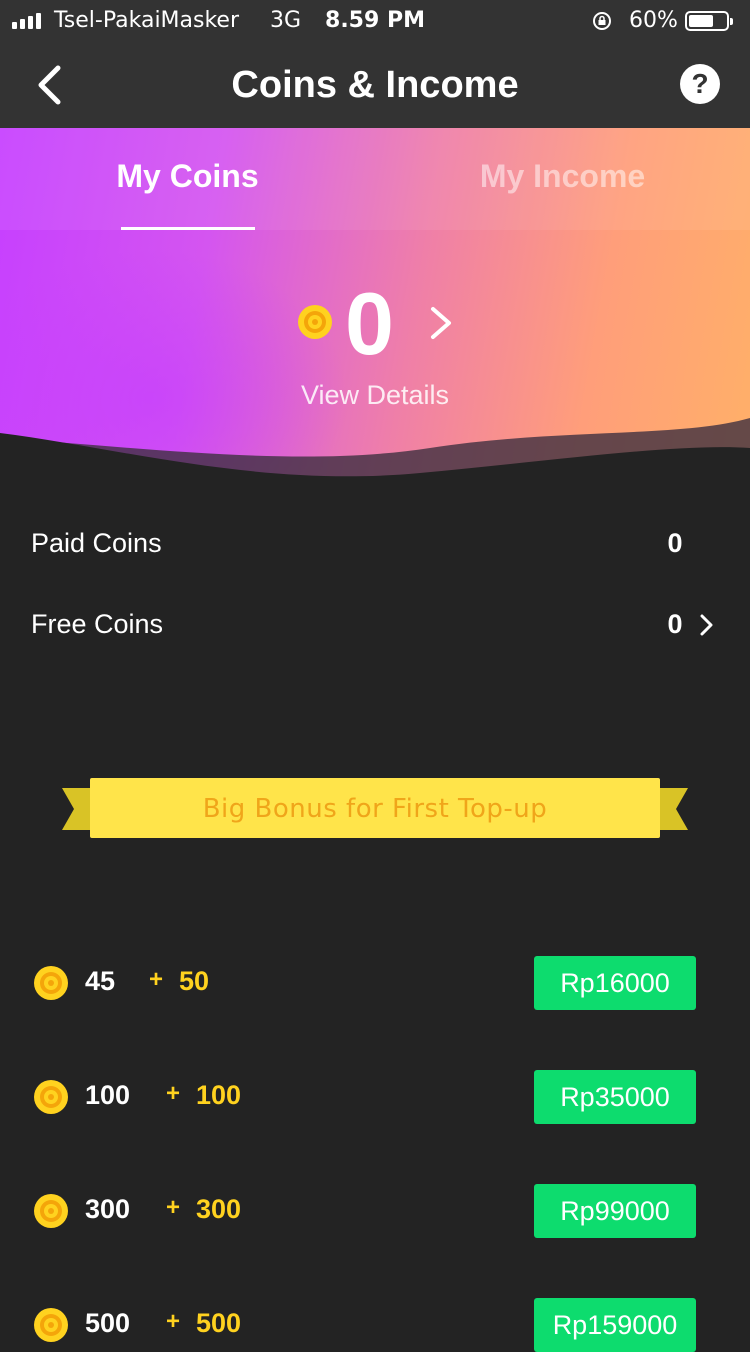 This screenshot has width=750, height=1352. I want to click on free-coins-row: Free Coins 0, so click(375, 627).